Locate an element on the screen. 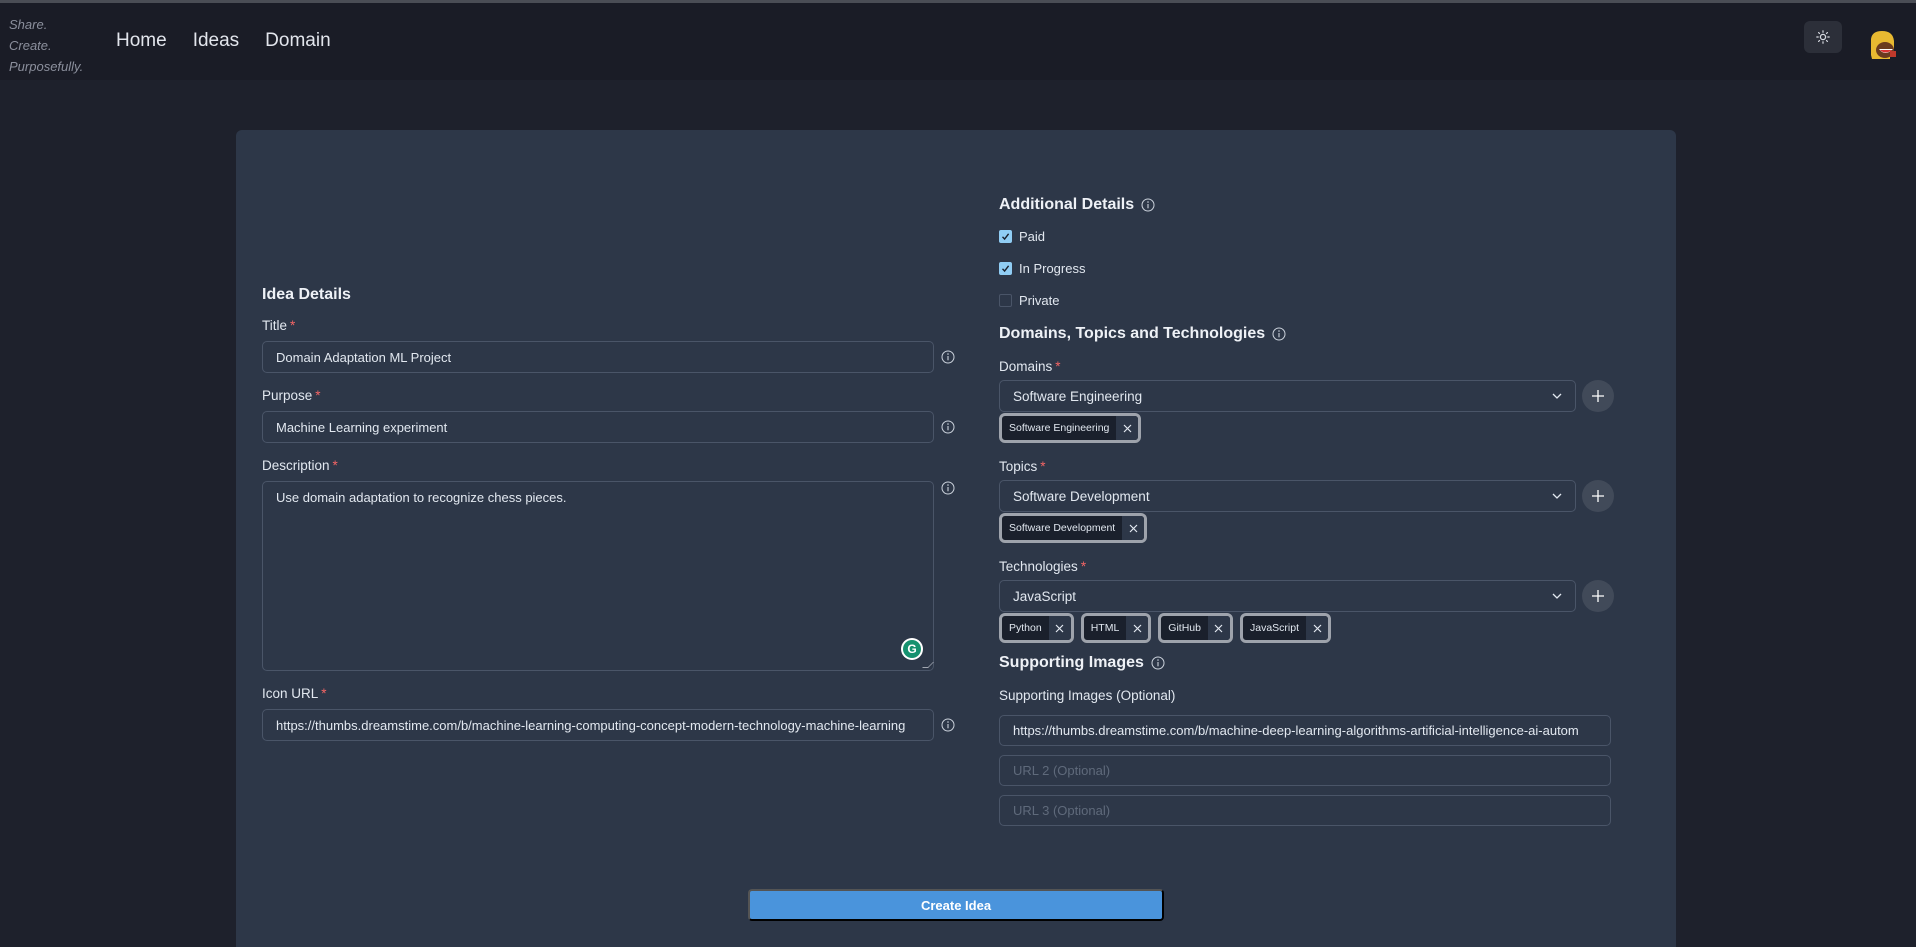  tag-chip: Python is located at coordinates (1036, 628).